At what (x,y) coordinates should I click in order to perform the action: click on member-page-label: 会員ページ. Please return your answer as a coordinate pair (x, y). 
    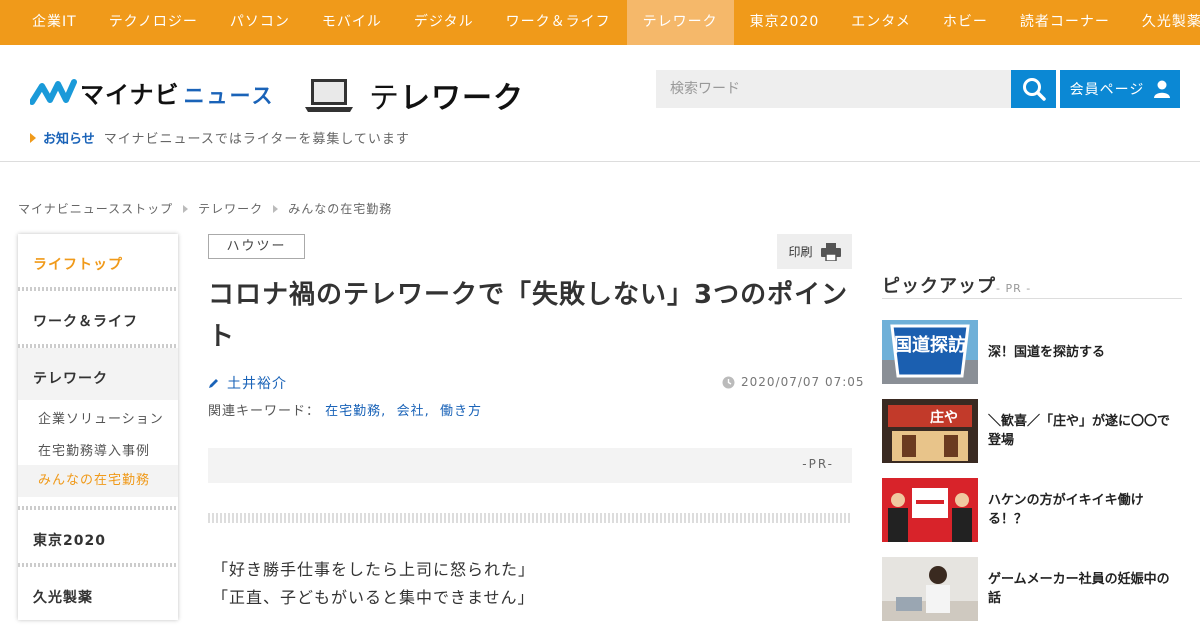
    Looking at the image, I should click on (1107, 90).